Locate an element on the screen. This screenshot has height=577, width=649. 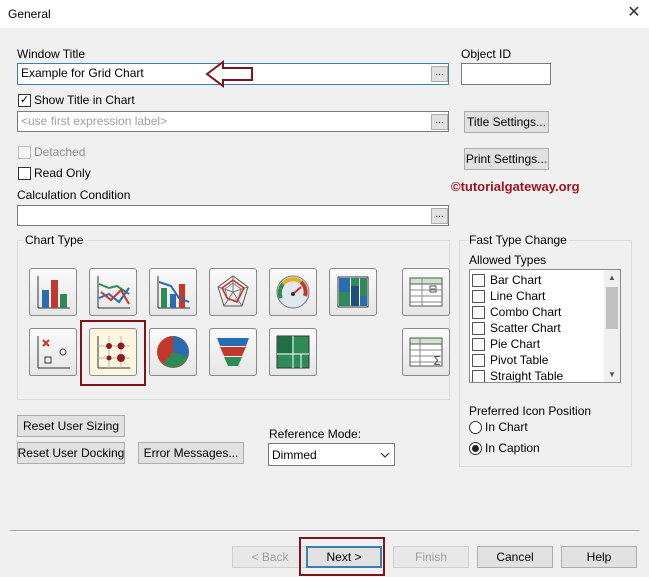
scroll-down-icon: ▼ is located at coordinates (612, 374).